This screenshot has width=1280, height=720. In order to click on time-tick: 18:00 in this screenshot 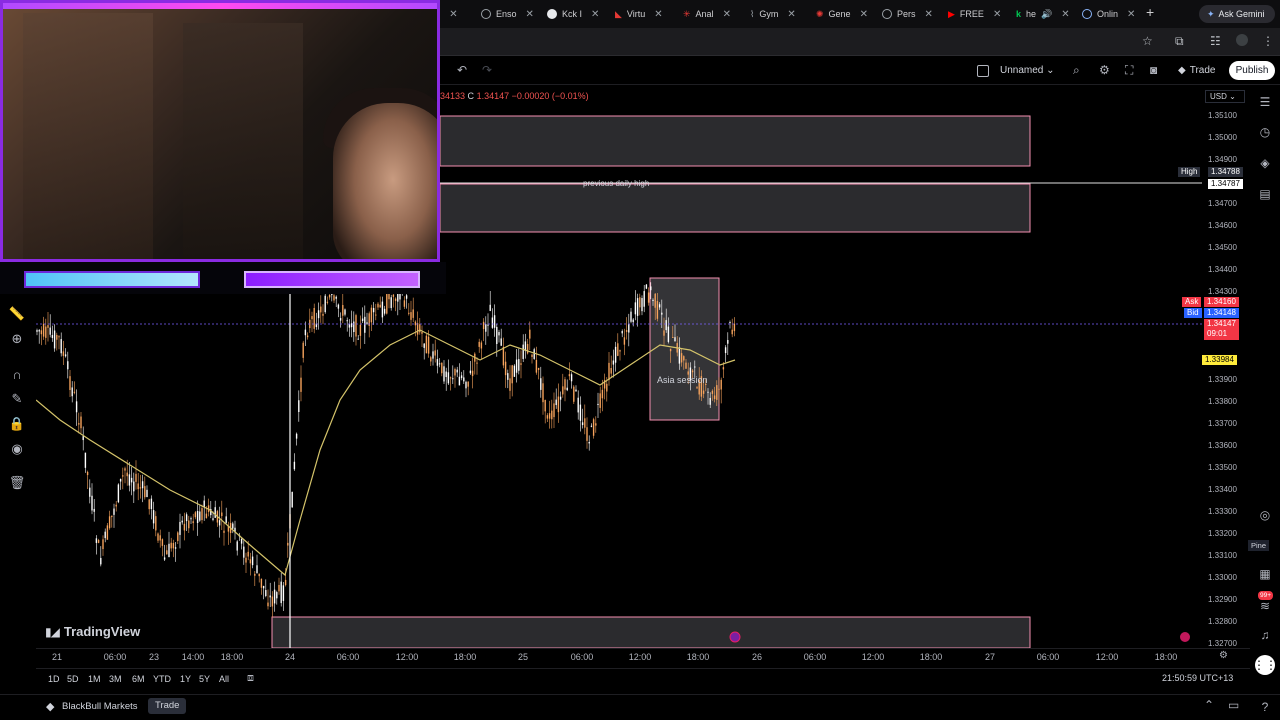, I will do `click(931, 657)`.